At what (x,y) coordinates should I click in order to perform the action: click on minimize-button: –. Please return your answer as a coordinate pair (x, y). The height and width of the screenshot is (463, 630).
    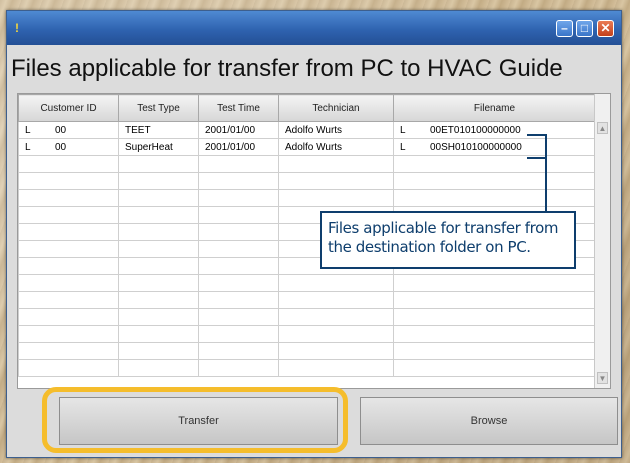
    Looking at the image, I should click on (564, 28).